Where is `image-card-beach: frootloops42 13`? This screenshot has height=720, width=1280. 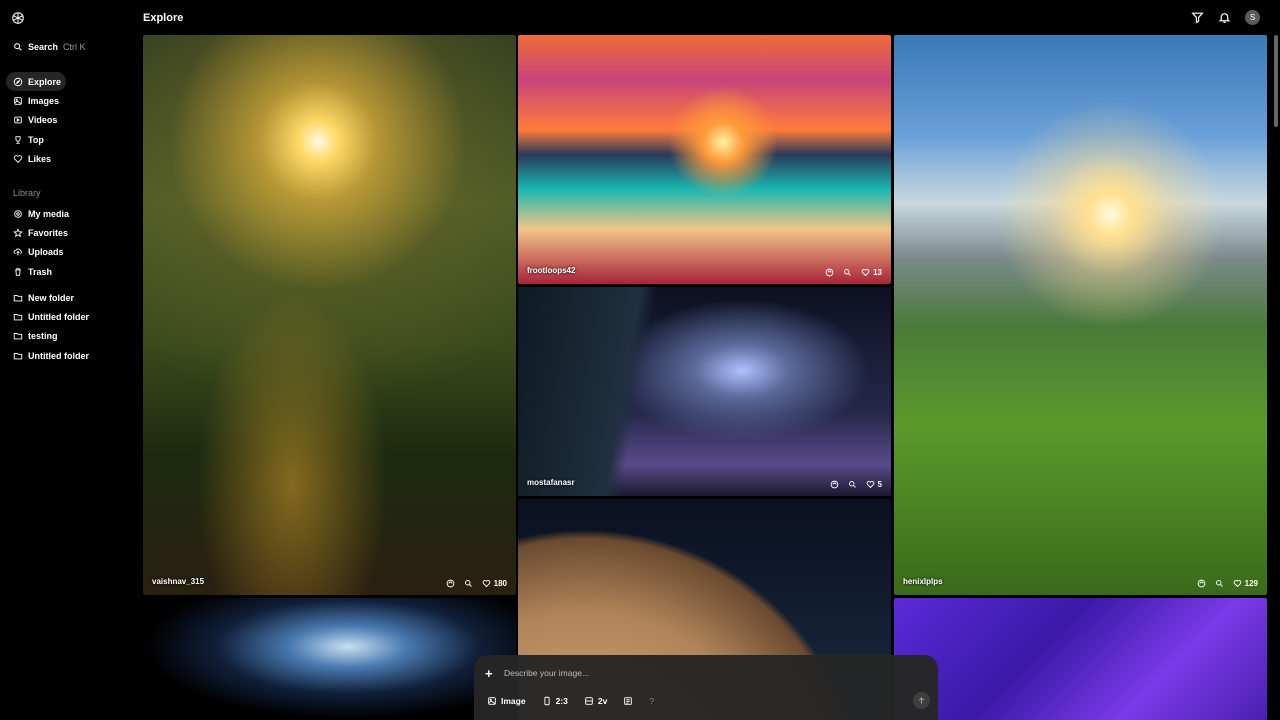
image-card-beach: frootloops42 13 is located at coordinates (704, 159).